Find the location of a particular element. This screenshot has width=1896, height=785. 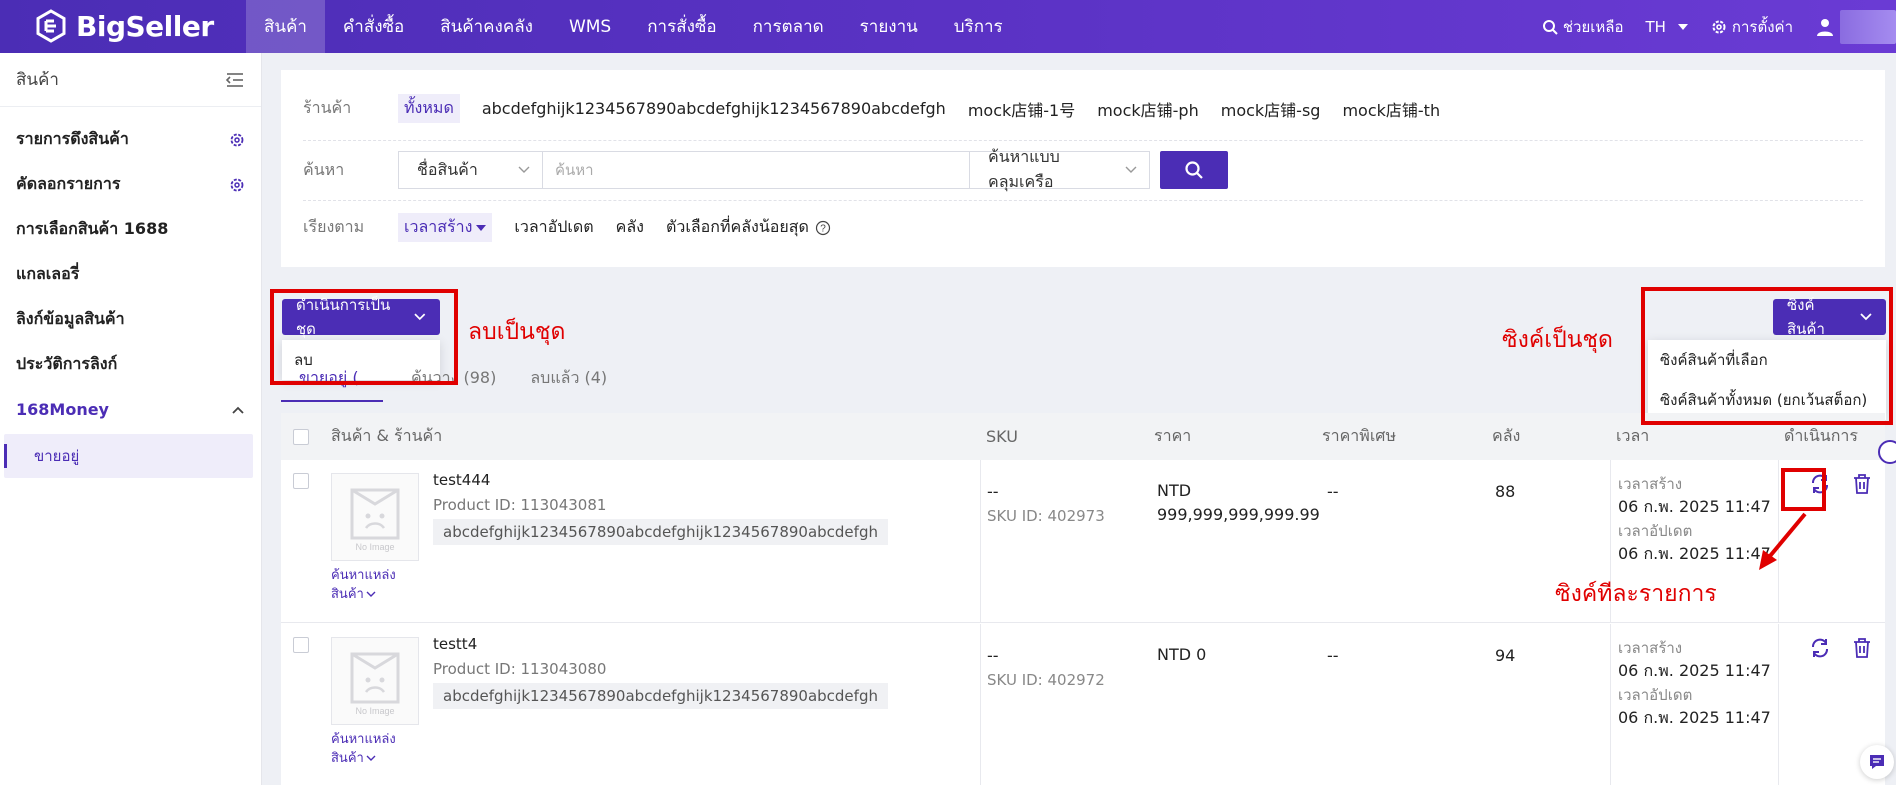

store-option: mock店铺-1号 is located at coordinates (1021, 109).